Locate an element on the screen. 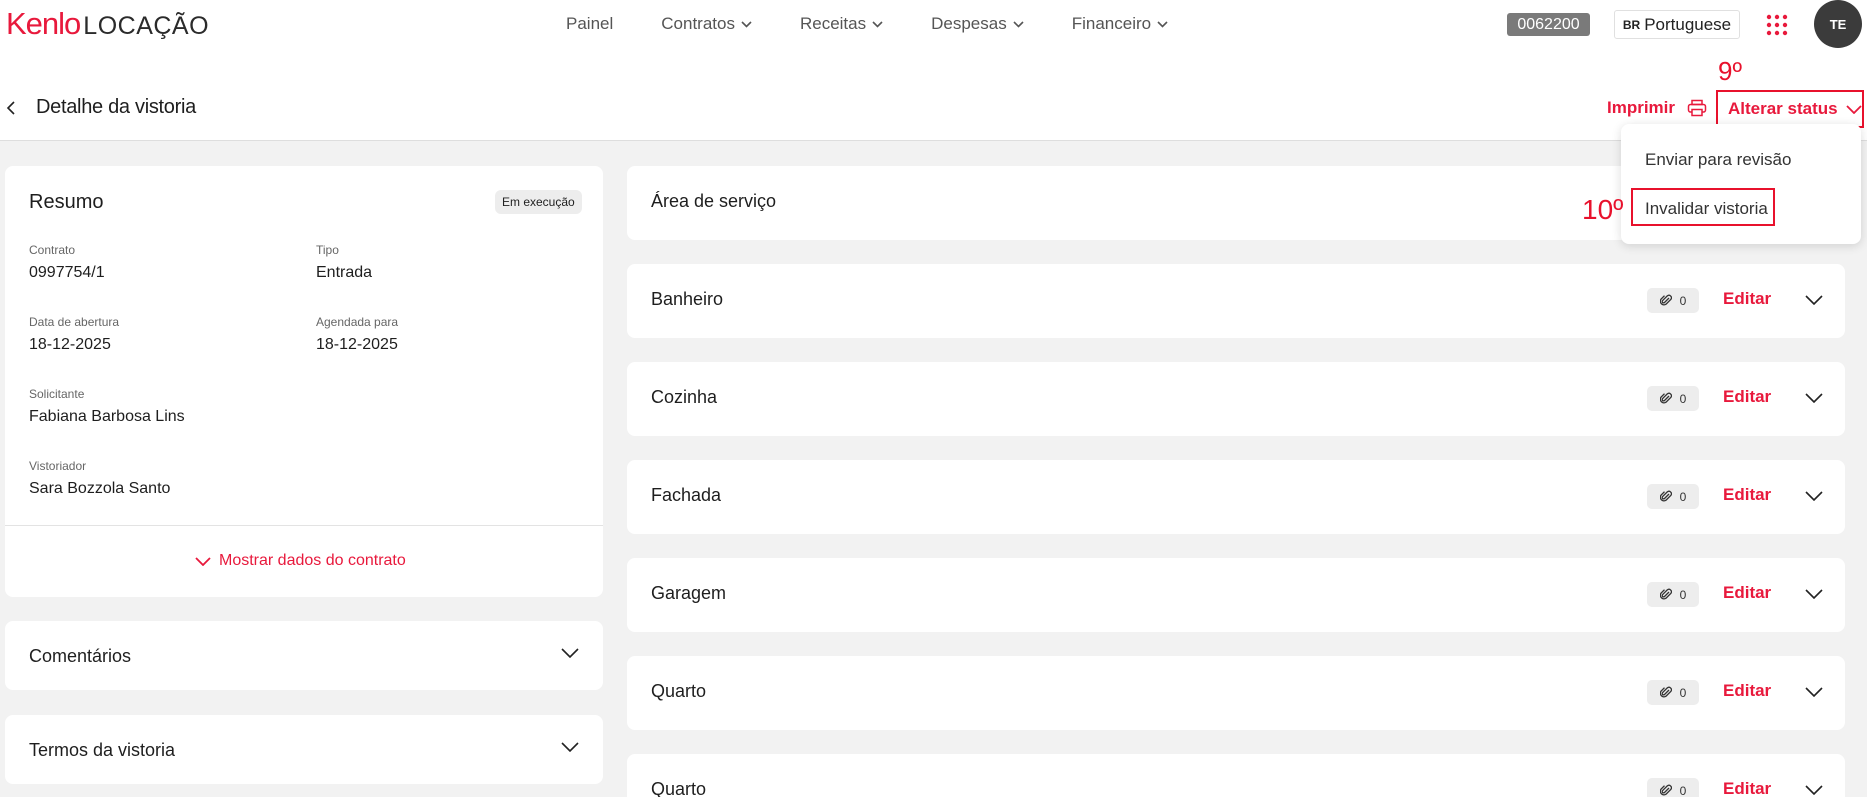 Image resolution: width=1867 pixels, height=797 pixels. terms-accordion: Termos da vistoria is located at coordinates (304, 749).